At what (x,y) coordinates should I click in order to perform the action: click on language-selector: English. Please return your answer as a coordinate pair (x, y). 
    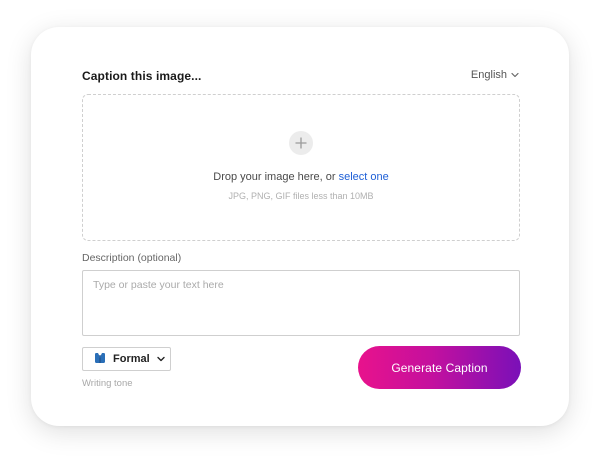
    Looking at the image, I should click on (495, 75).